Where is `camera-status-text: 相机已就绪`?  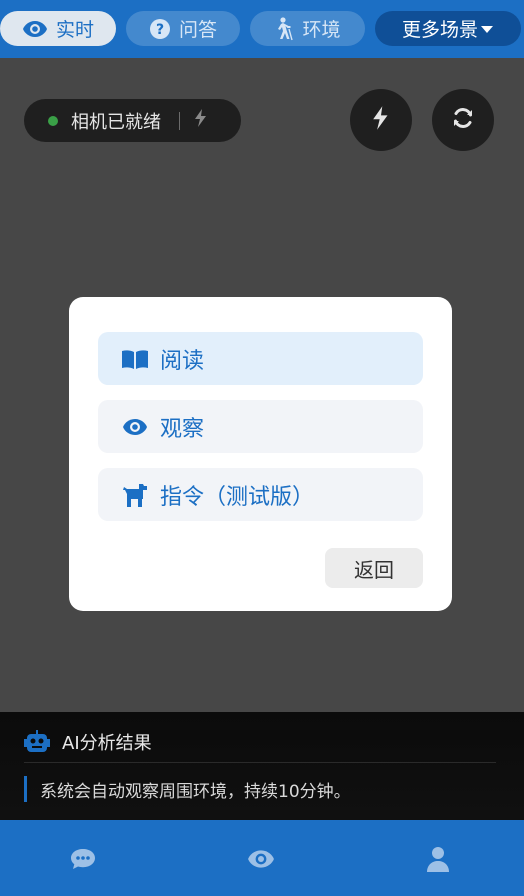 camera-status-text: 相机已就绪 is located at coordinates (116, 122).